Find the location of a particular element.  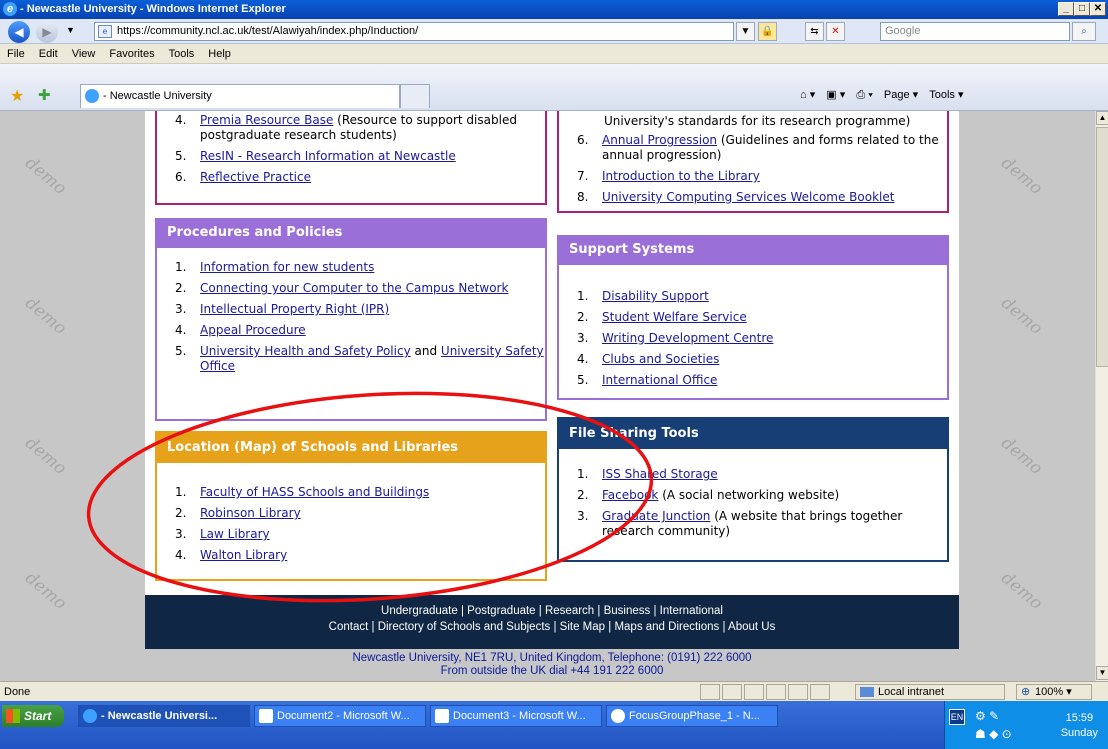

writing-centre-link: Writing Development Centre is located at coordinates (687, 338).